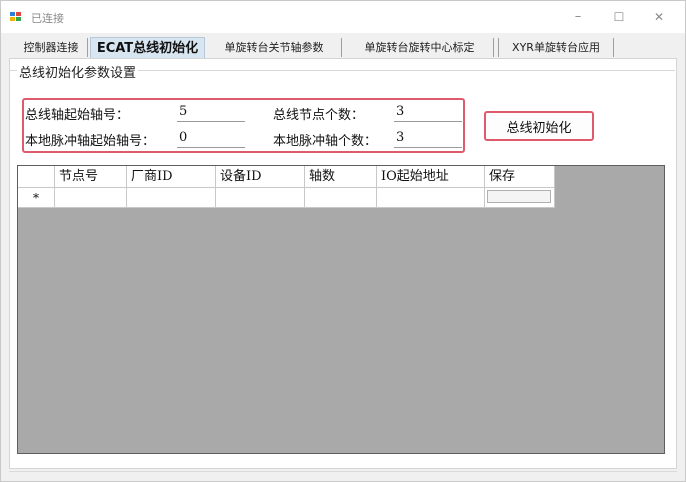 This screenshot has width=686, height=482. Describe the element at coordinates (36, 198) in the screenshot. I see `new-row-marker: *` at that location.